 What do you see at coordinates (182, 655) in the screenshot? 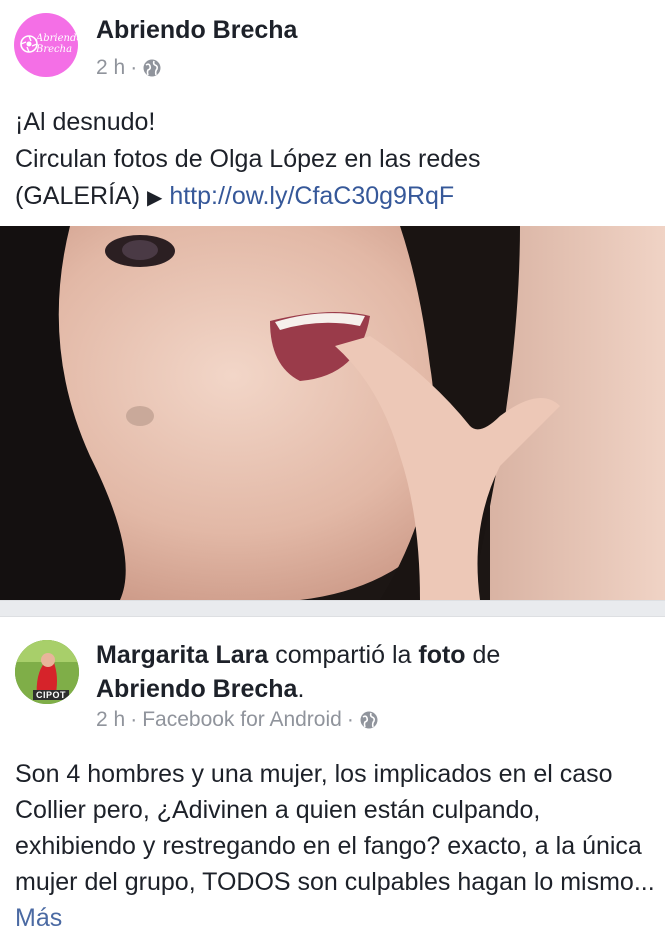
I see `user-name: Margarita Lara` at bounding box center [182, 655].